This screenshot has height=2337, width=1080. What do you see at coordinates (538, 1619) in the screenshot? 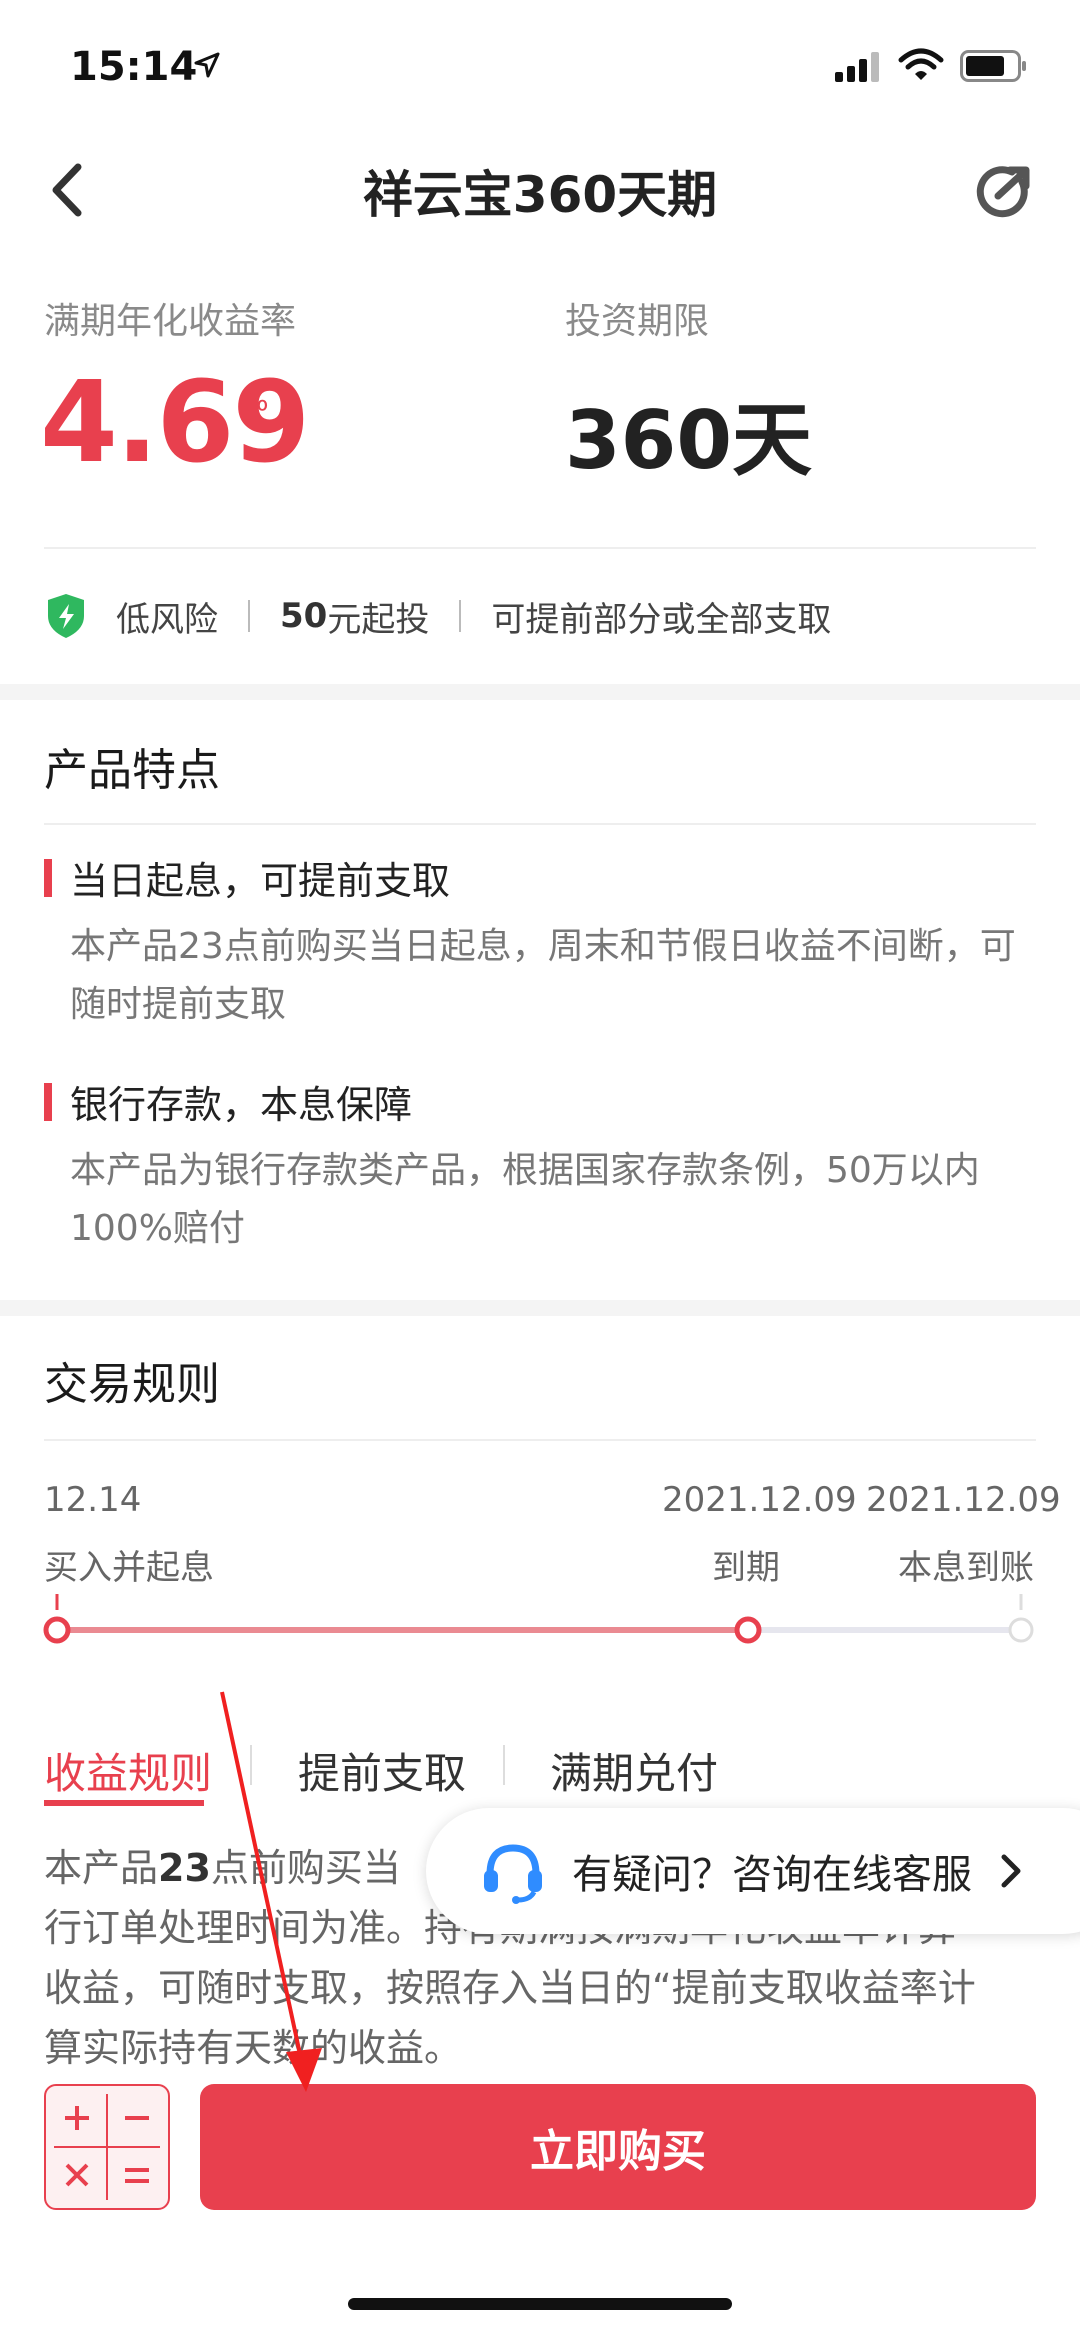
I see `timeline` at bounding box center [538, 1619].